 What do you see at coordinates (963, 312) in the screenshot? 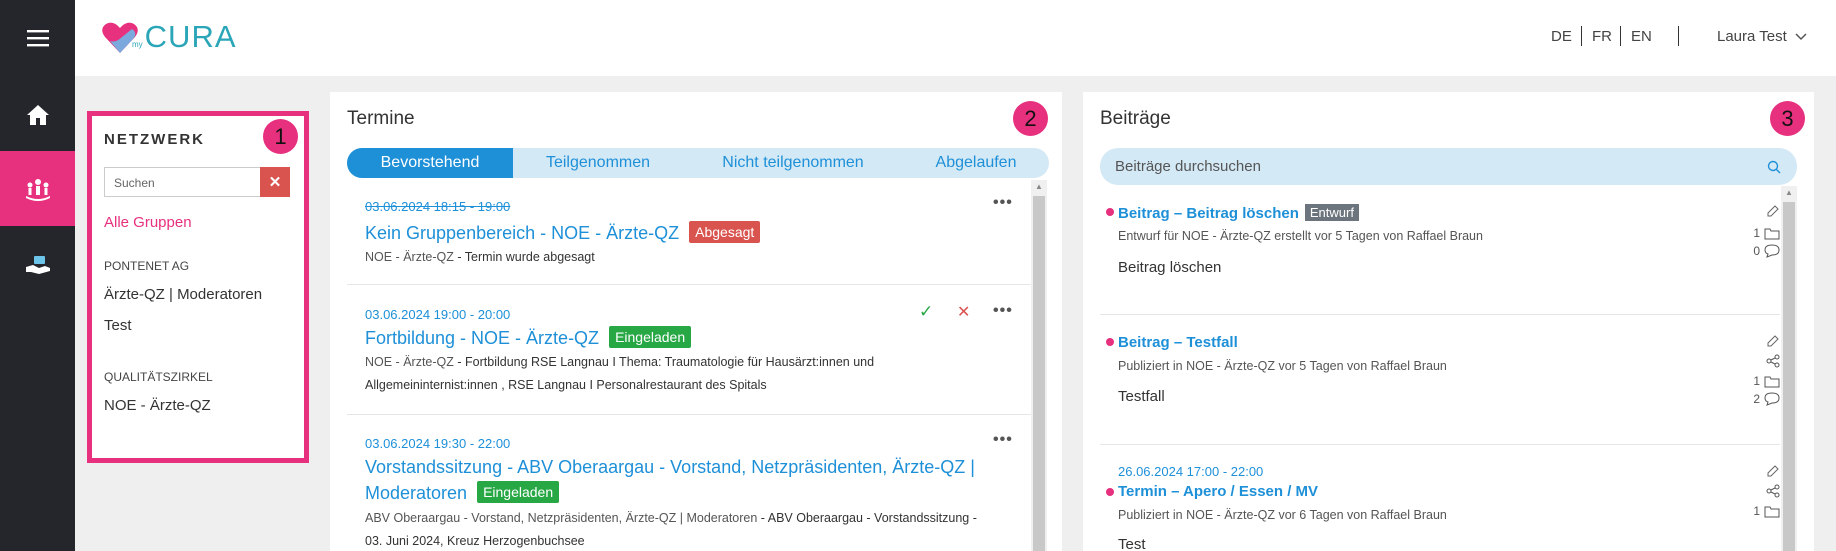
I see `decline-icon: ✕` at bounding box center [963, 312].